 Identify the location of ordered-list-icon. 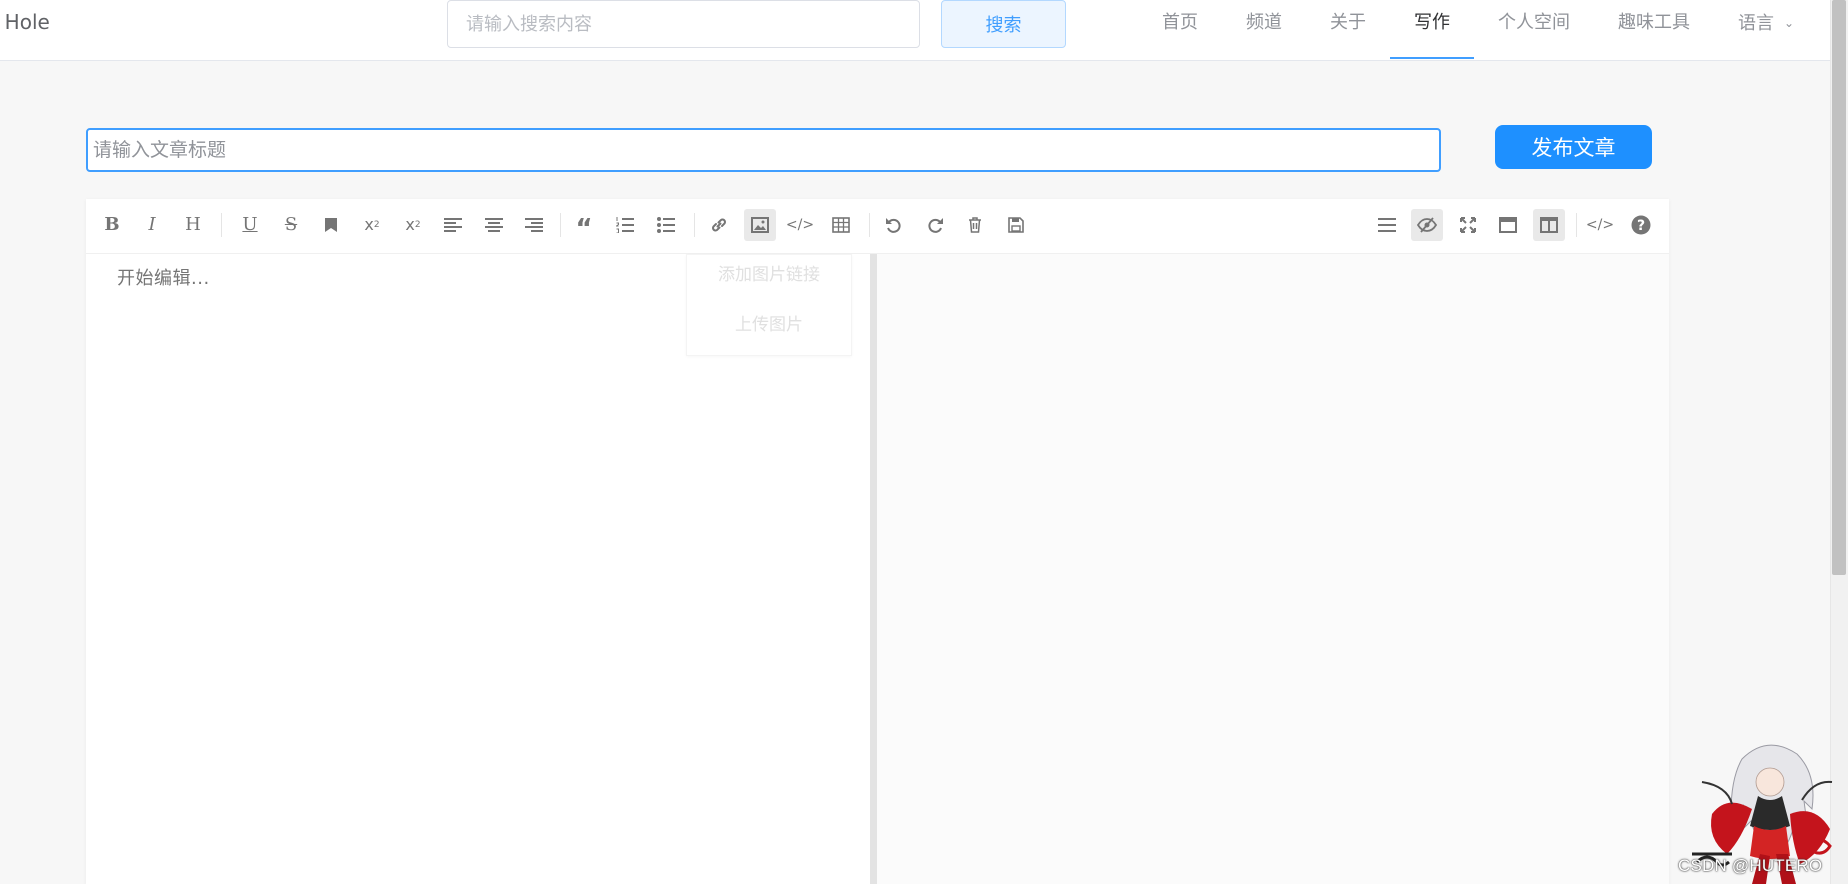
(625, 225).